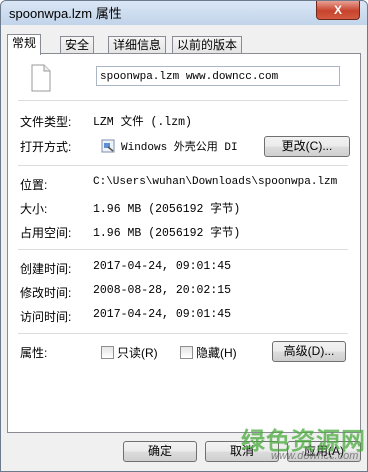 The height and width of the screenshot is (472, 368). I want to click on accessed-value: 2017-04-24, 09:01:45, so click(162, 314).